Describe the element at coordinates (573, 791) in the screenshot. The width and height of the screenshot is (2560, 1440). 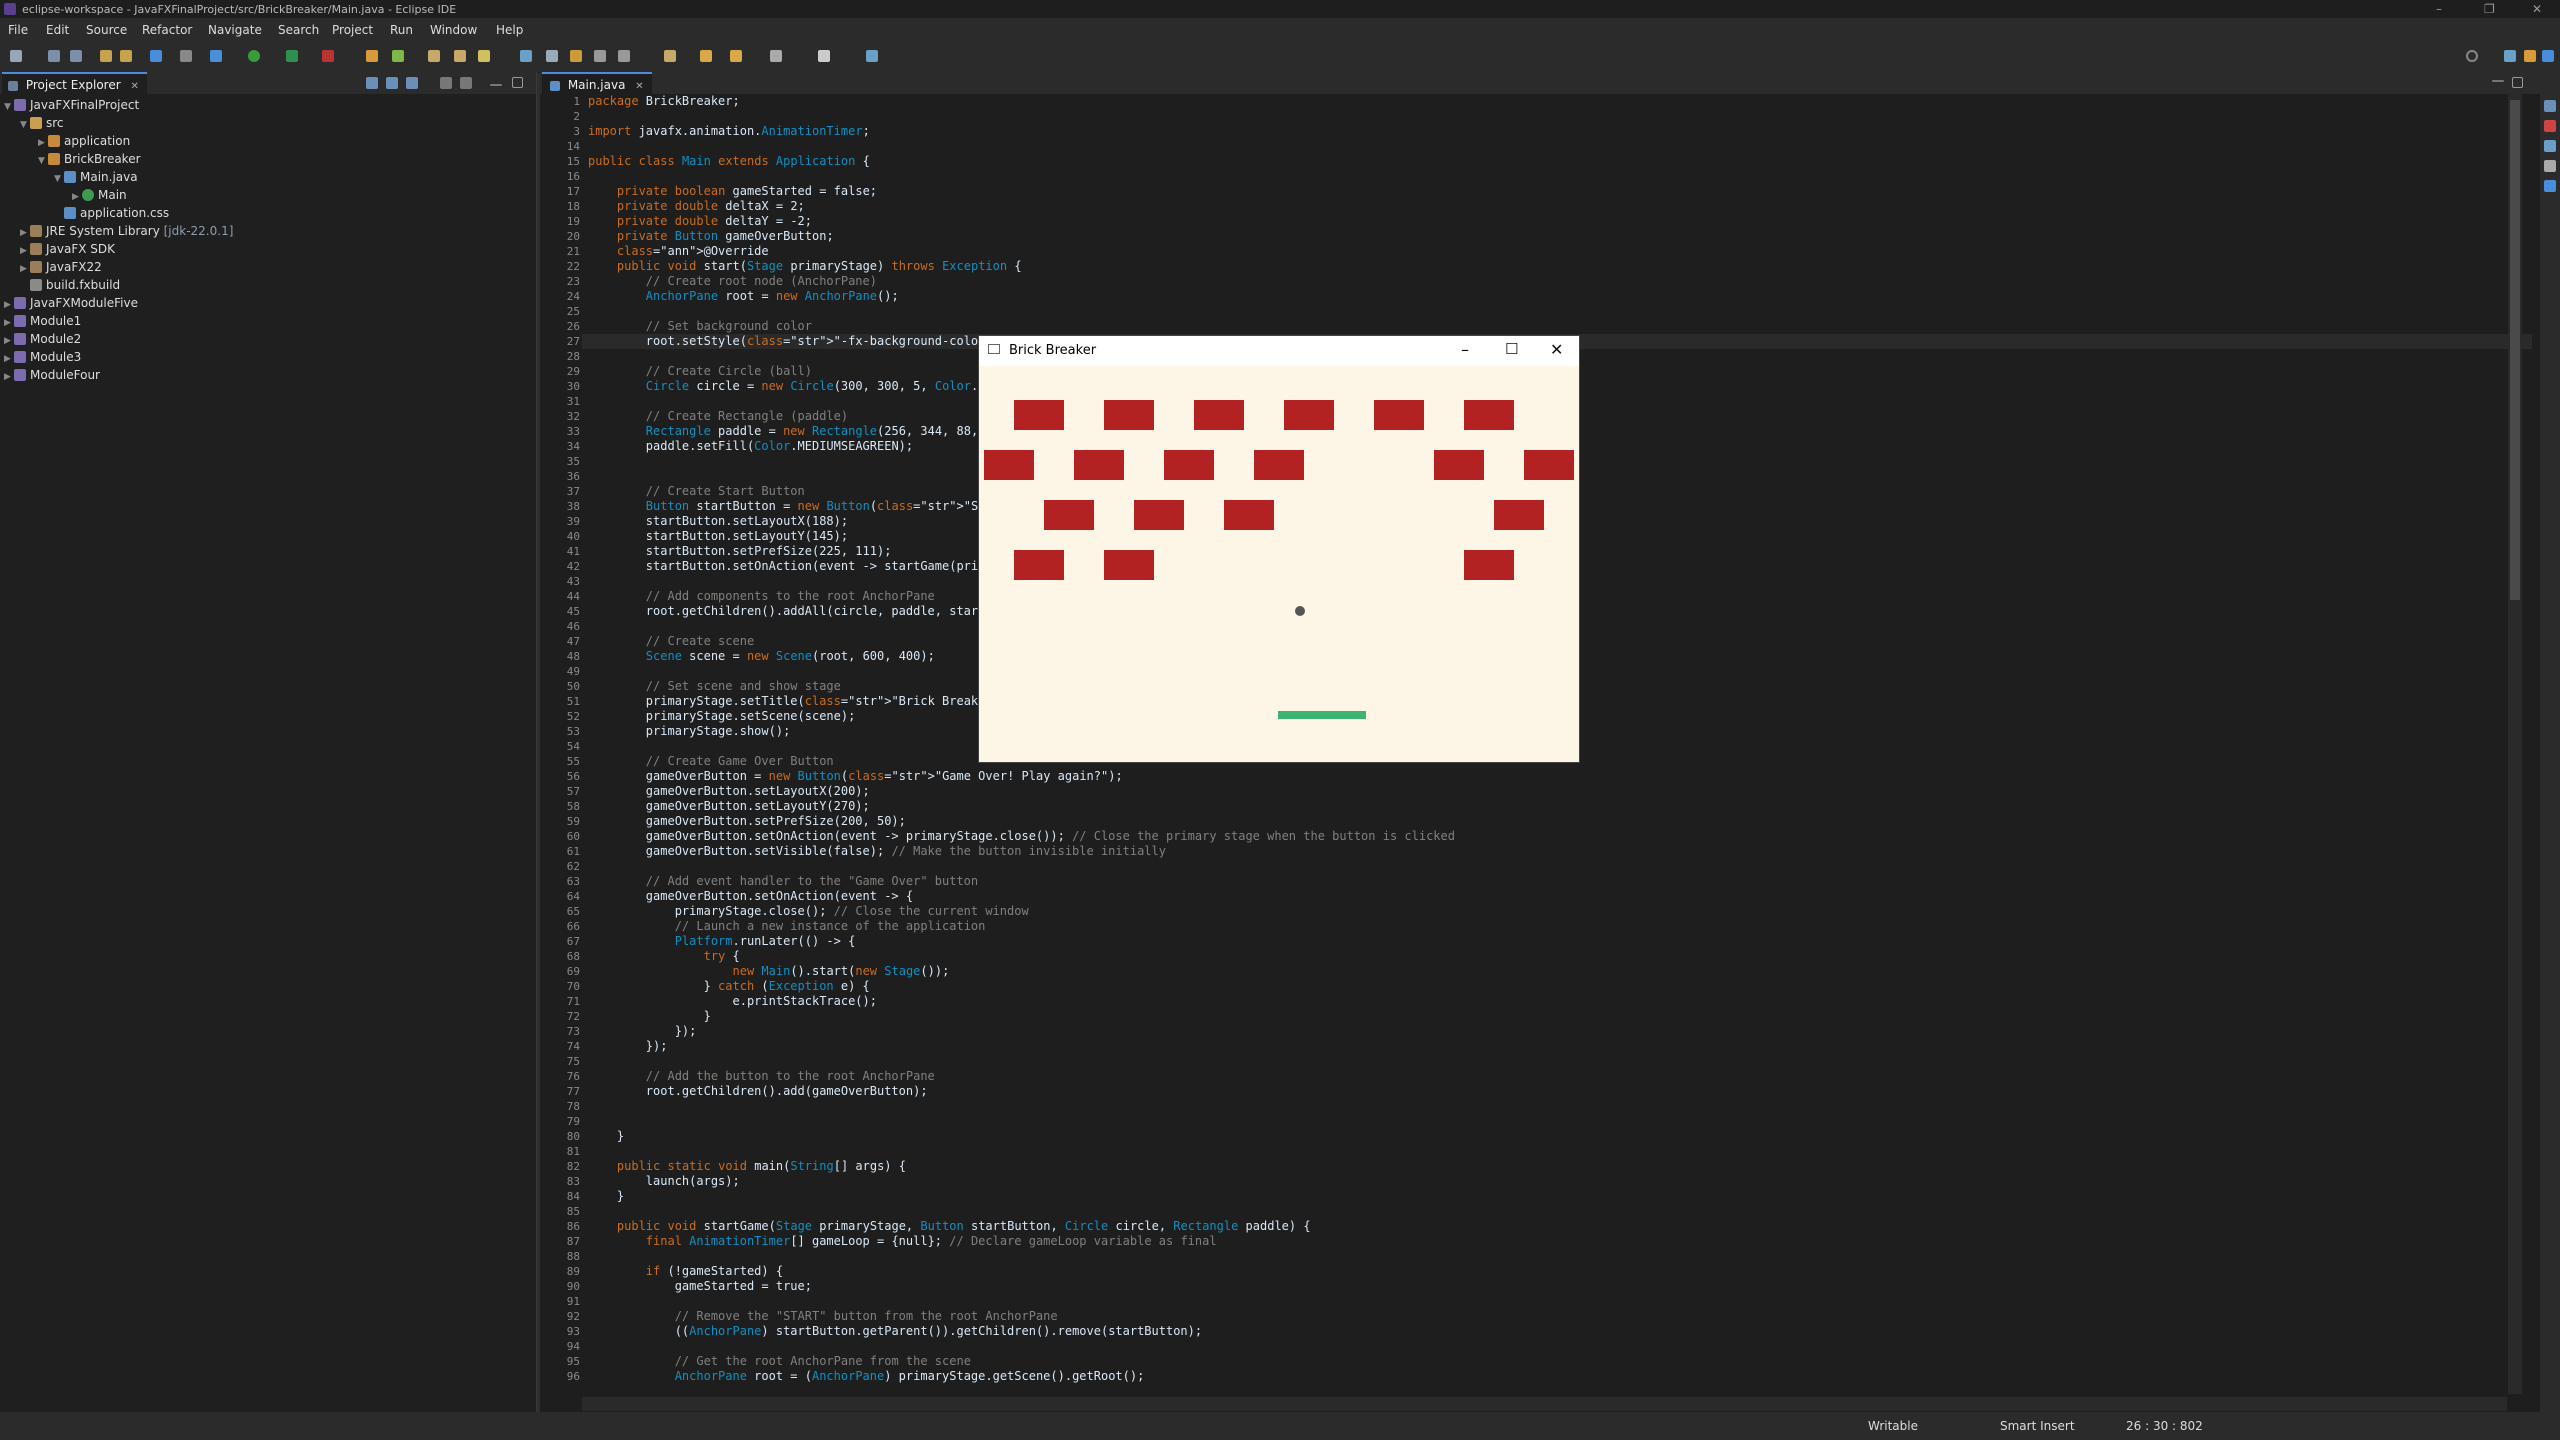
I see `line-number: 57` at that location.